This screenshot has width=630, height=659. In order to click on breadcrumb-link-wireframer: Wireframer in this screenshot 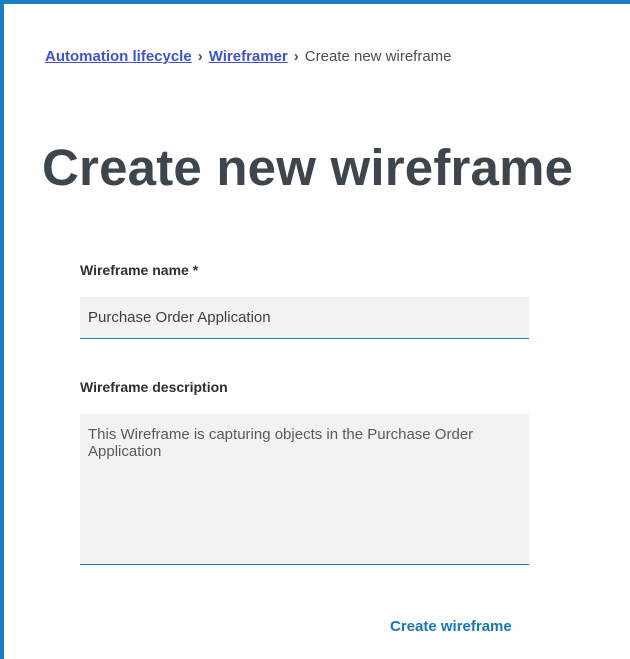, I will do `click(248, 56)`.